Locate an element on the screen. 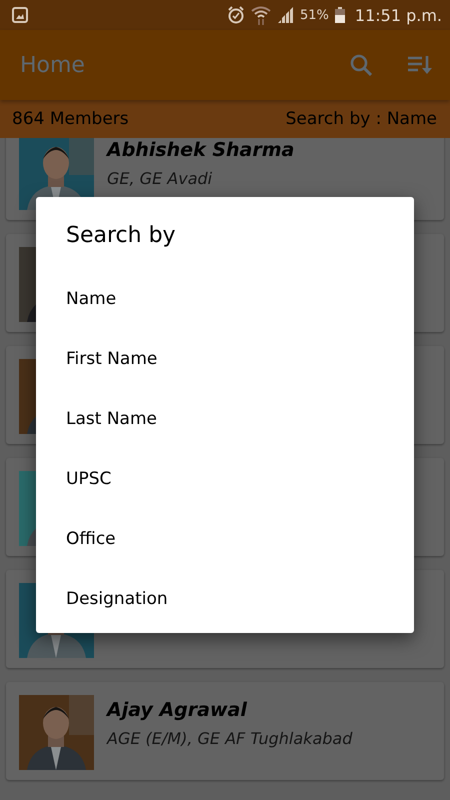 The width and height of the screenshot is (450, 800). member-name: Abhishek Sharma is located at coordinates (200, 150).